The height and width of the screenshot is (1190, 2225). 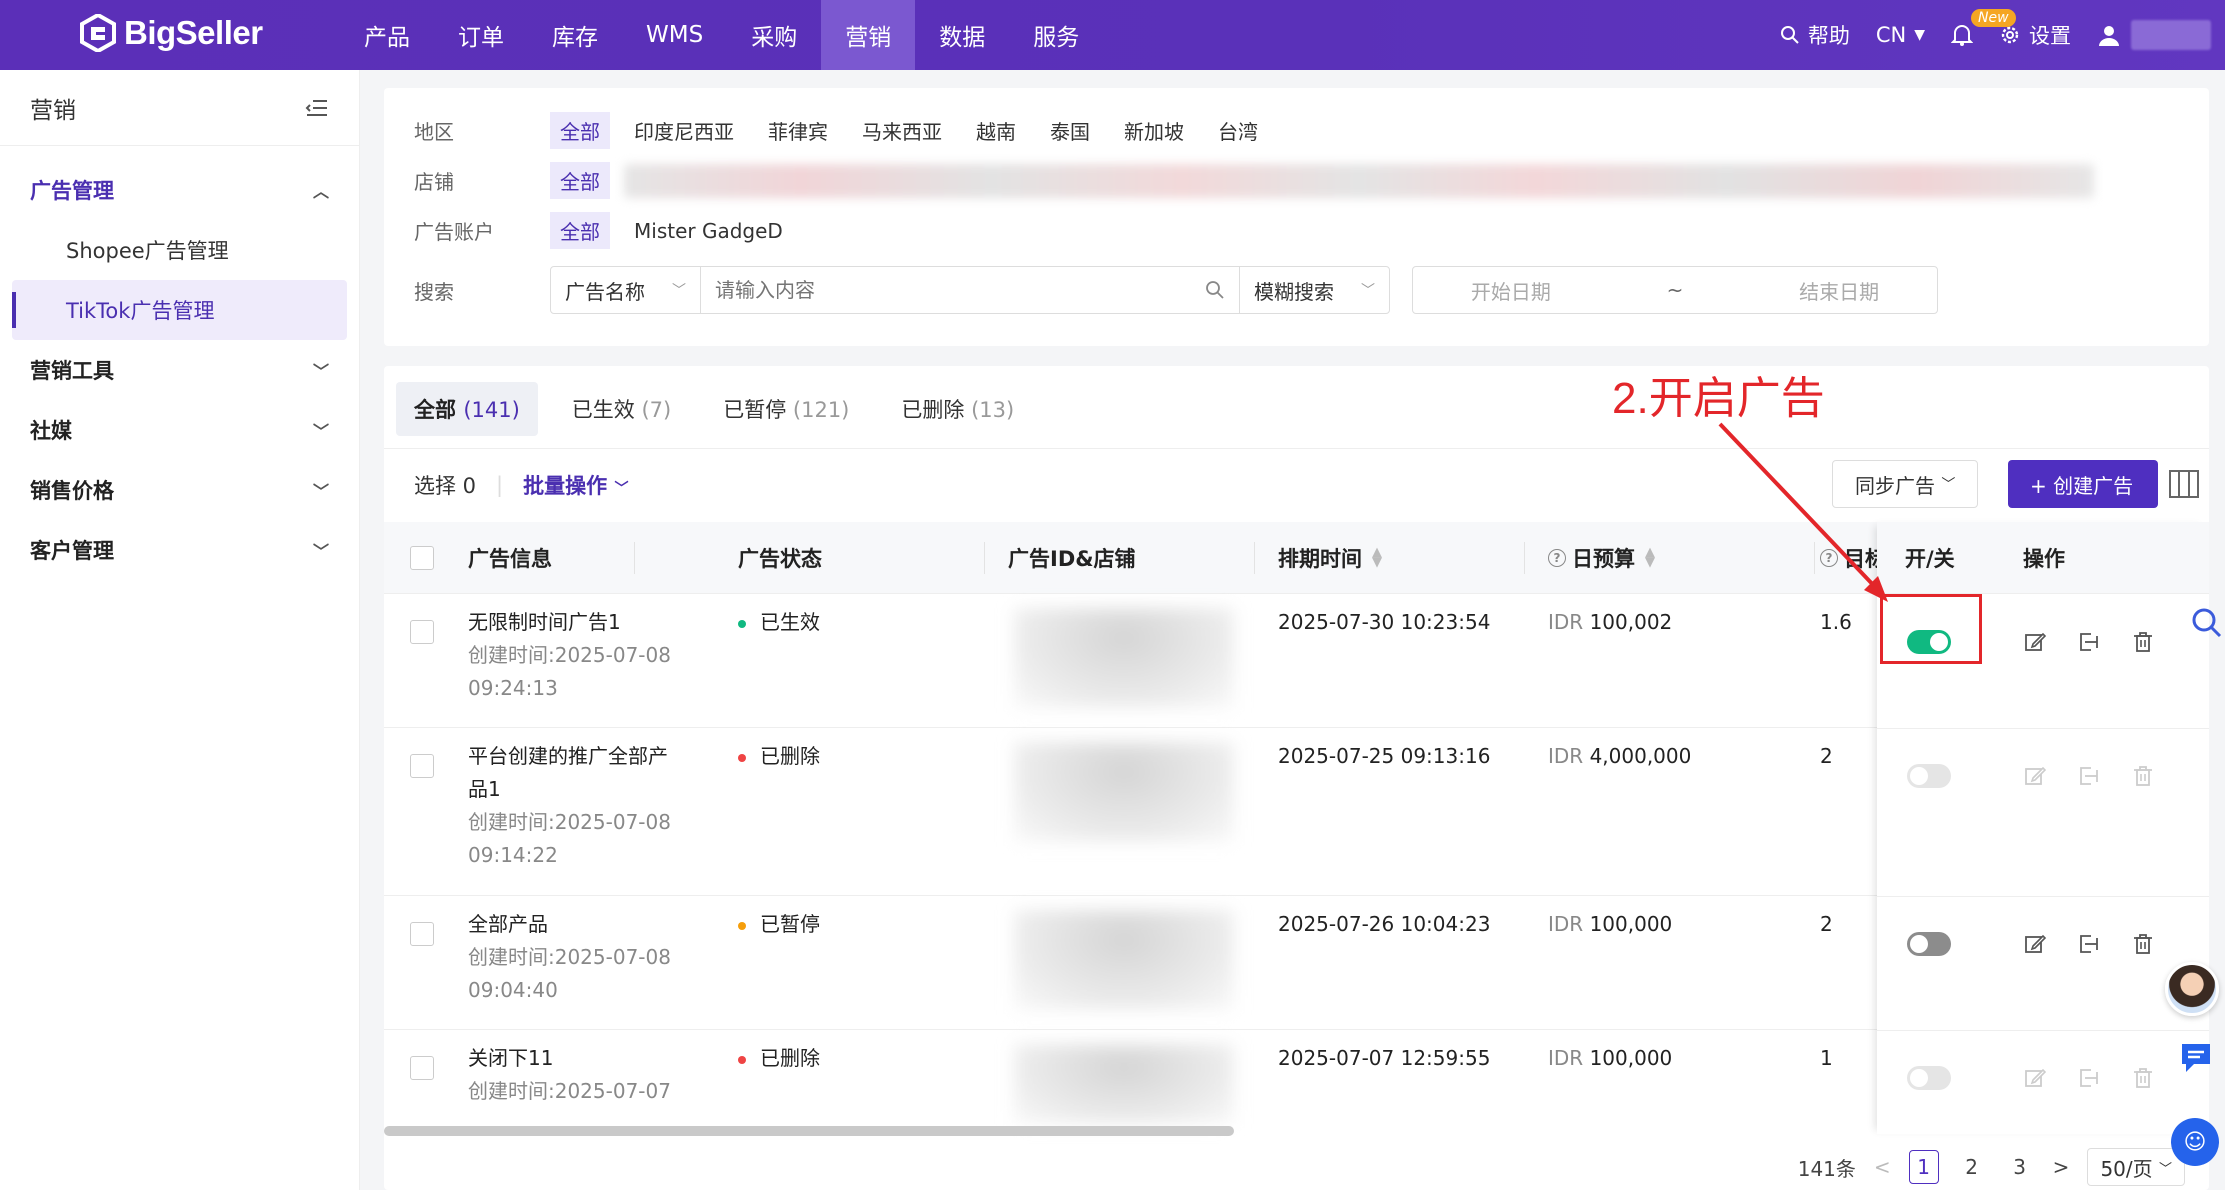 I want to click on shop-list-redacted, so click(x=1359, y=180).